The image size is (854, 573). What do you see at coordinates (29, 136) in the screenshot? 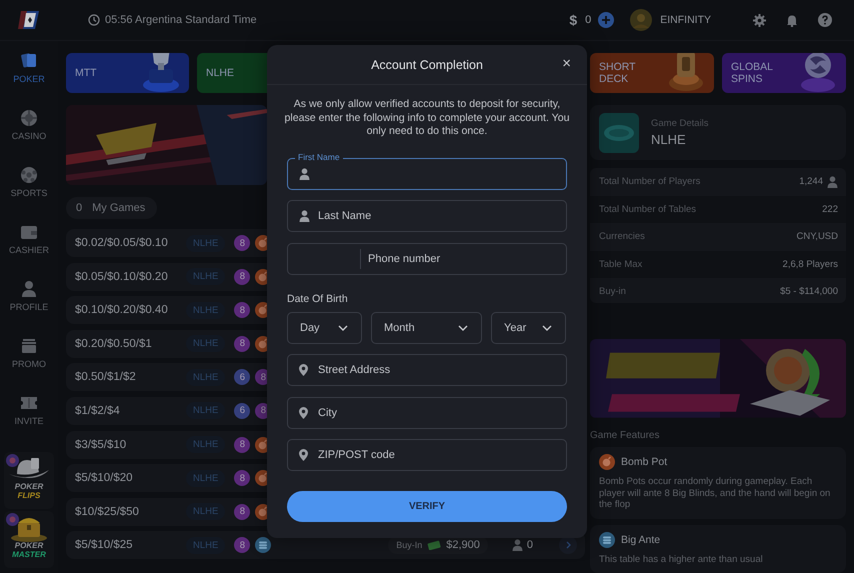
I see `sidebar-item: CASINO` at bounding box center [29, 136].